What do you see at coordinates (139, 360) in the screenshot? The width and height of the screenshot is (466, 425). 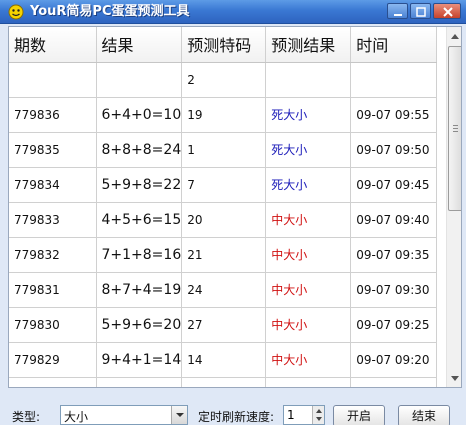 I see `cell-result: 9+4+1=14` at bounding box center [139, 360].